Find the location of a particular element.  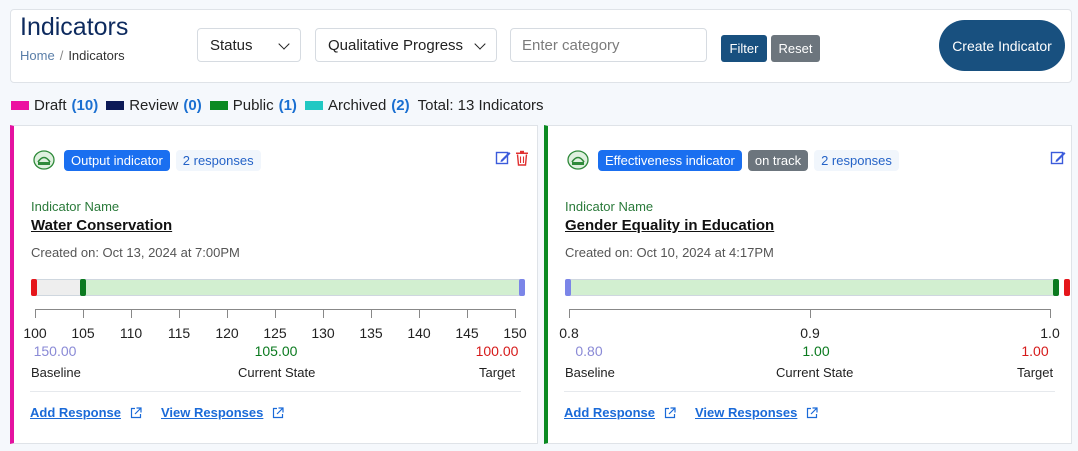

indicator-name-link: Water Conservation is located at coordinates (101, 225).